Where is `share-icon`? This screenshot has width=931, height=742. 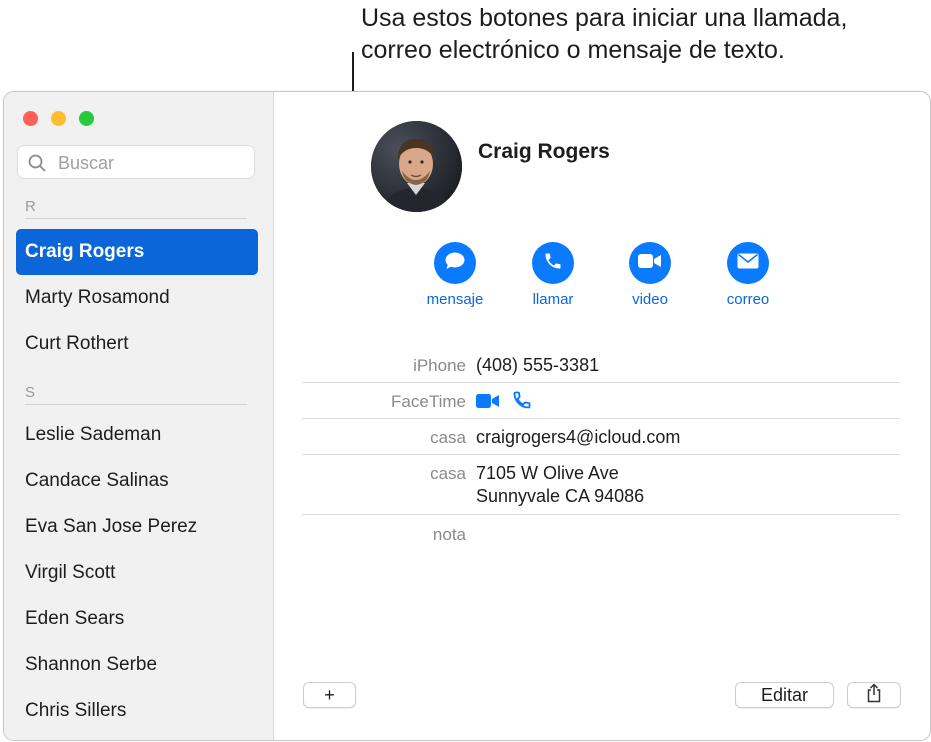 share-icon is located at coordinates (874, 695).